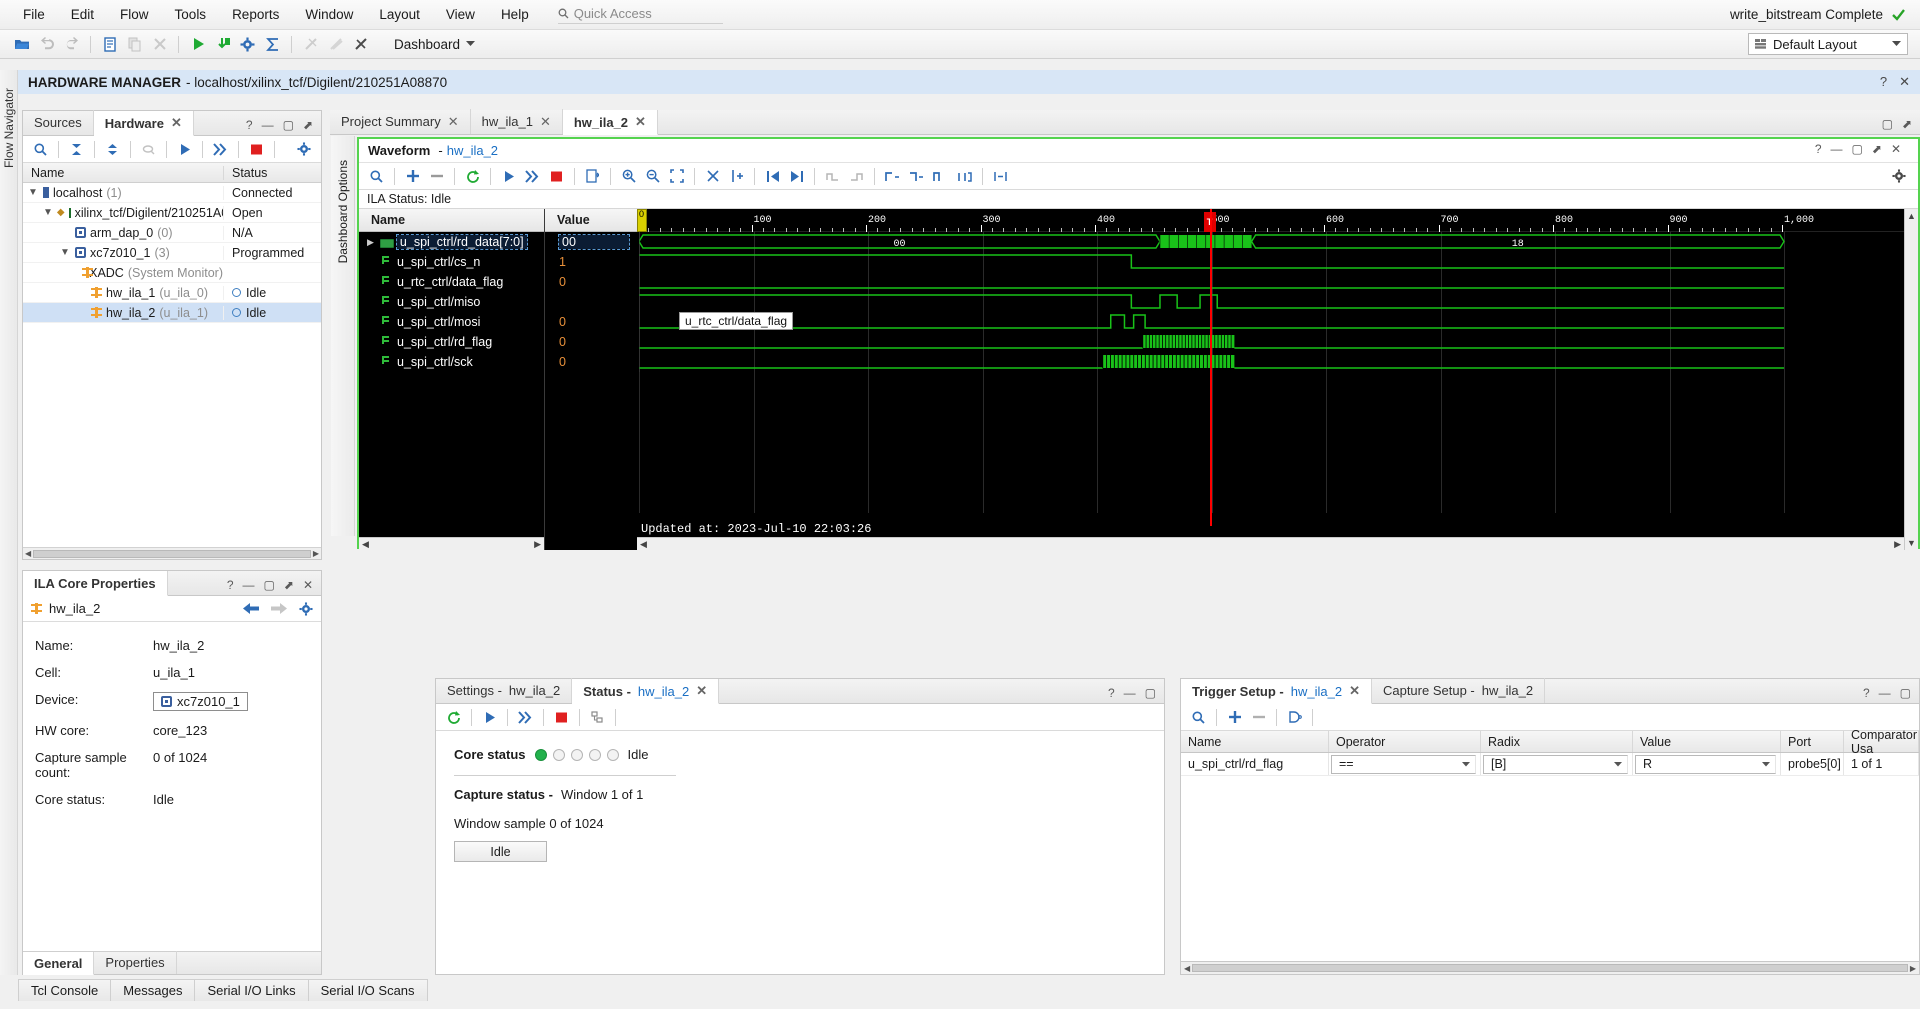 The height and width of the screenshot is (1009, 1920). I want to click on dashboard-options-rail: Dashboard Options, so click(343, 336).